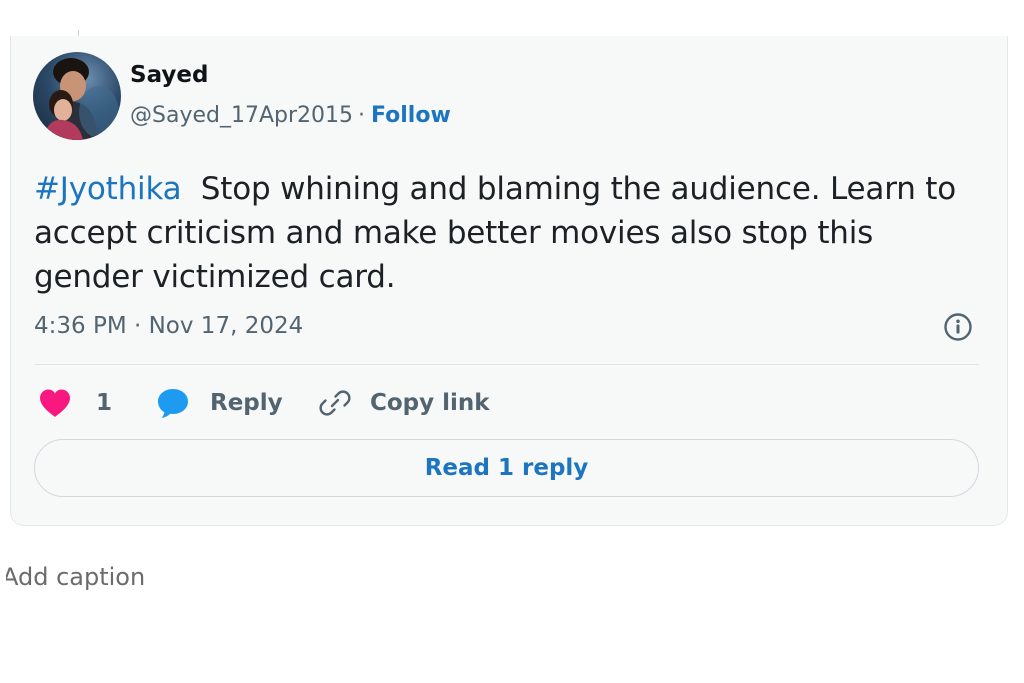  I want to click on author-handle-row: @Sayed_17Apr2015 · Follow, so click(290, 115).